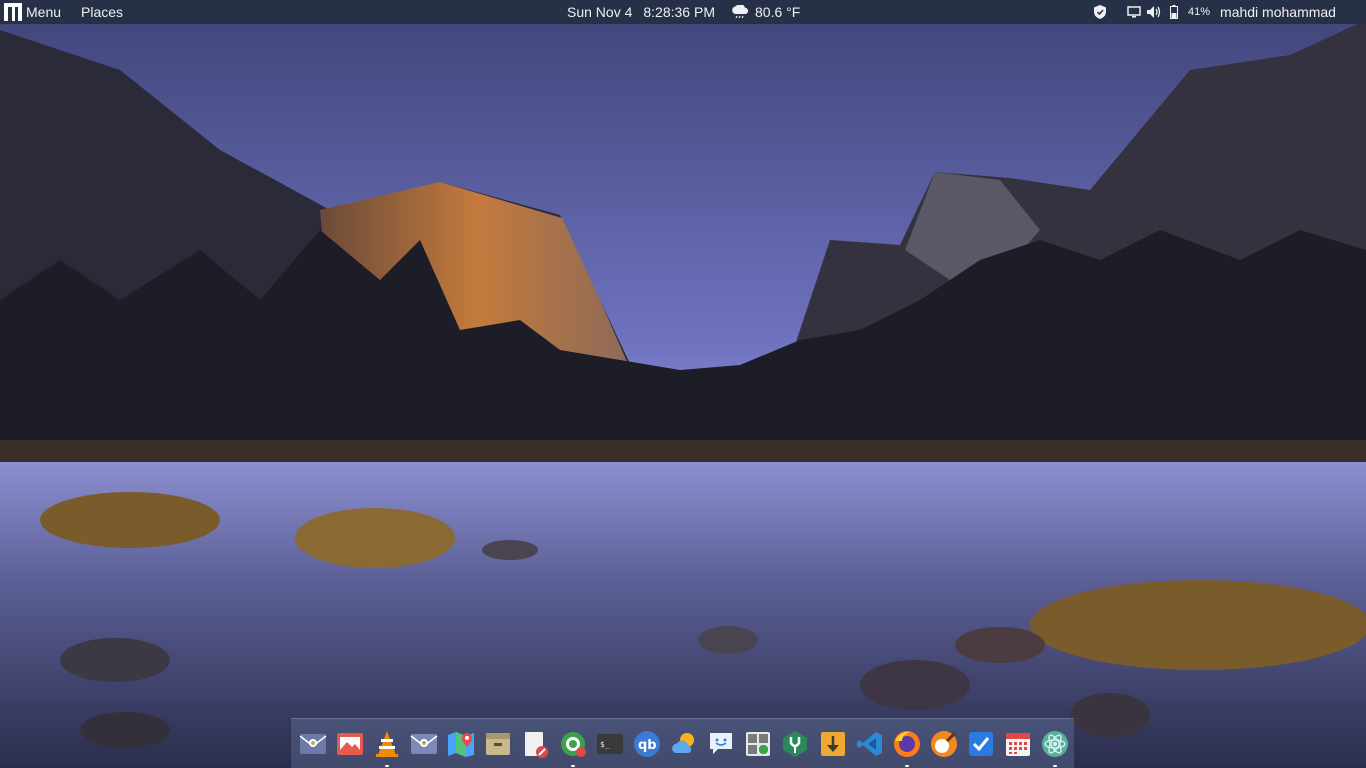 This screenshot has width=1366, height=768. I want to click on weather-temp: 80.6 °F, so click(778, 12).